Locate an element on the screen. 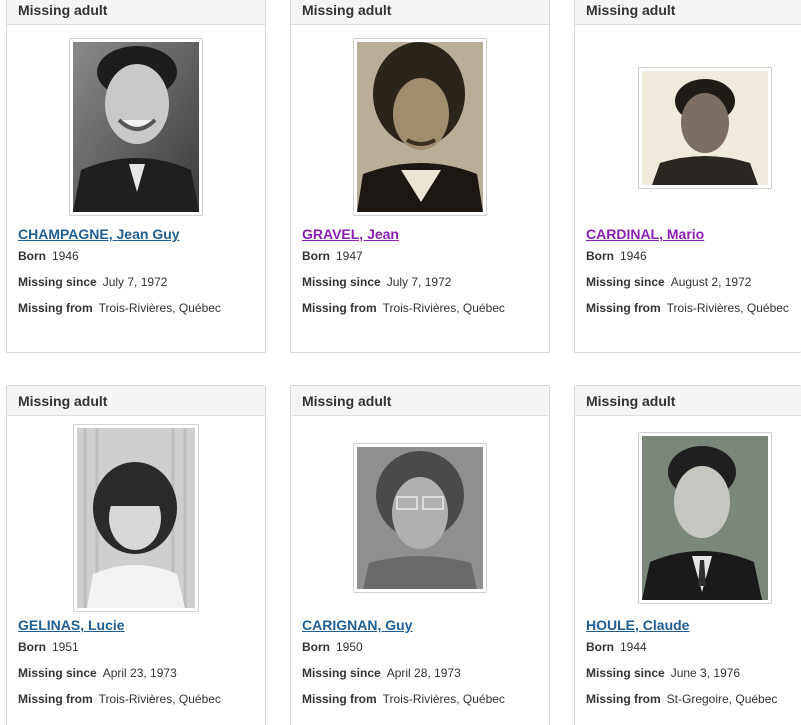 This screenshot has height=725, width=801. missing-since-row: Missing since April 28, 1973 is located at coordinates (420, 673).